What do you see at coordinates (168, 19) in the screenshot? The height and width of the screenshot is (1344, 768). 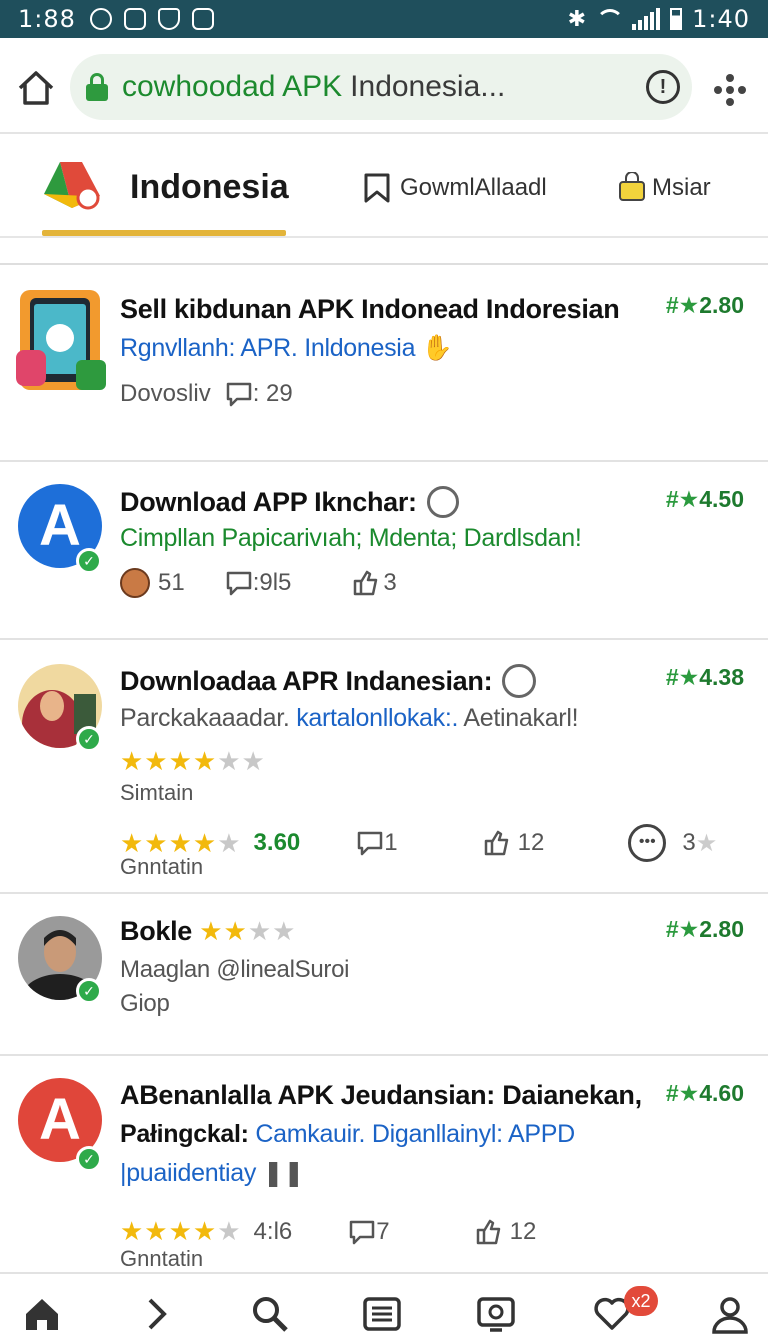 I see `shield-icon` at bounding box center [168, 19].